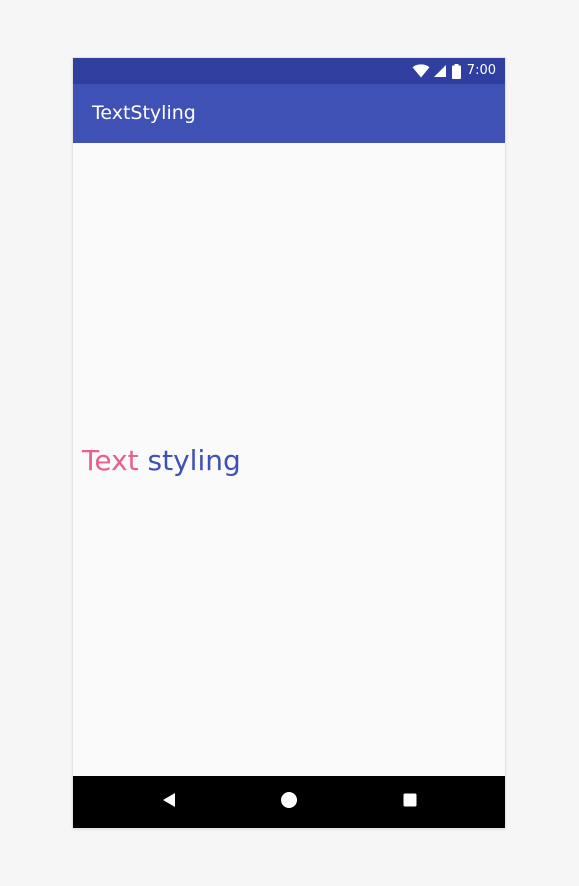  I want to click on app-bar: TextStyling, so click(289, 113).